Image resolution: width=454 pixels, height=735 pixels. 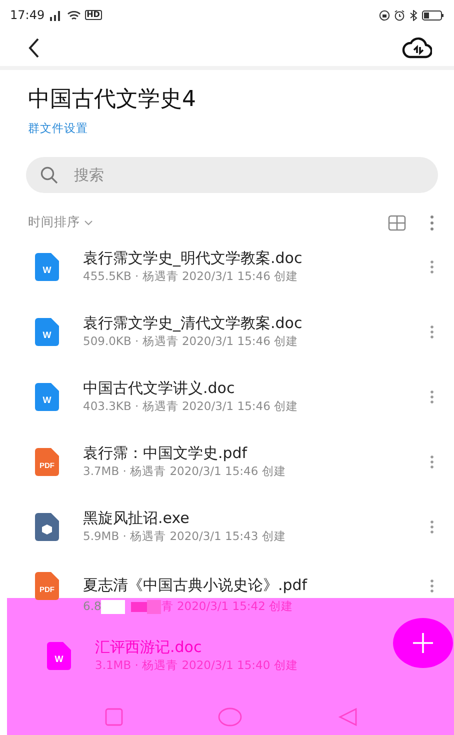 What do you see at coordinates (191, 277) in the screenshot?
I see `file-meta: 455.5KB · 杨遇青 2020/3/1 15:46 创建` at bounding box center [191, 277].